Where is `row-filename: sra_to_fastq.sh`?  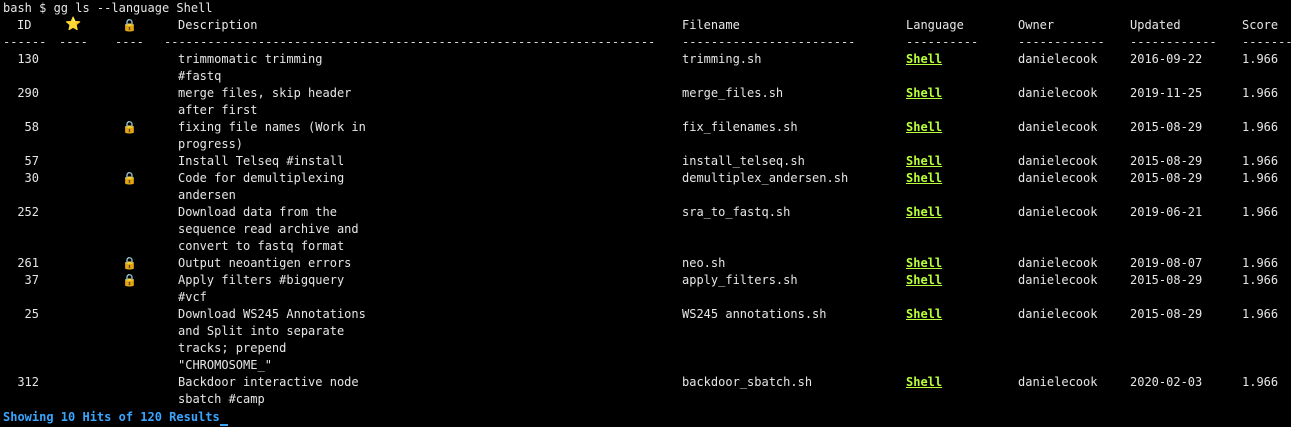
row-filename: sra_to_fastq.sh is located at coordinates (736, 212).